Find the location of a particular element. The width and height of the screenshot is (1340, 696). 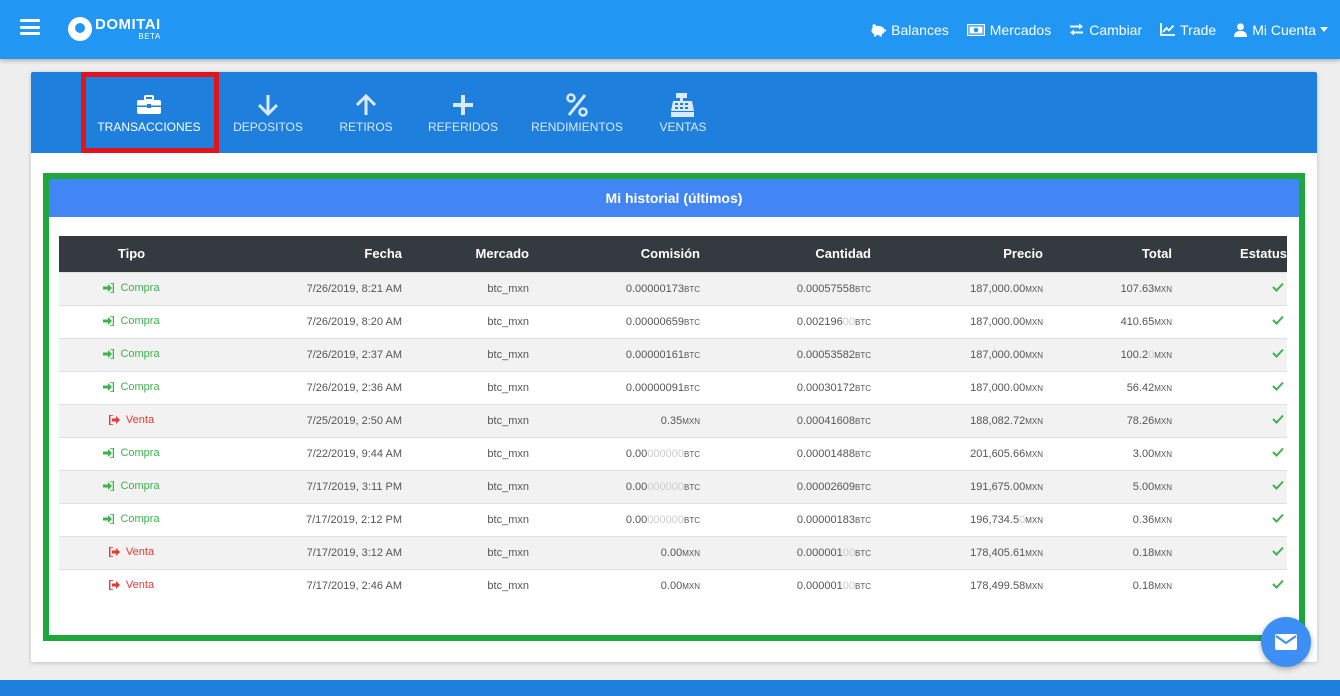

cell-comision-unit: MXN is located at coordinates (691, 553).